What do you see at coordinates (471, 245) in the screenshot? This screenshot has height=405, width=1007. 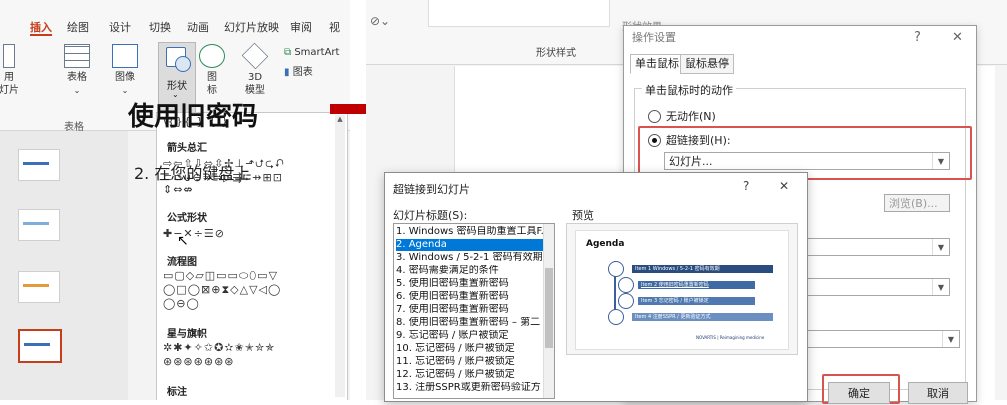 I see `list-item-selected: 2. Agenda` at bounding box center [471, 245].